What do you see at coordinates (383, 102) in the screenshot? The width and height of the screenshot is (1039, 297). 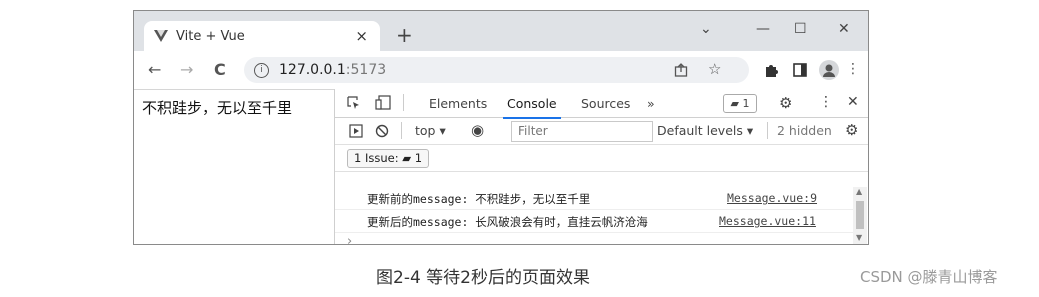 I see `device-toolbar-icon` at bounding box center [383, 102].